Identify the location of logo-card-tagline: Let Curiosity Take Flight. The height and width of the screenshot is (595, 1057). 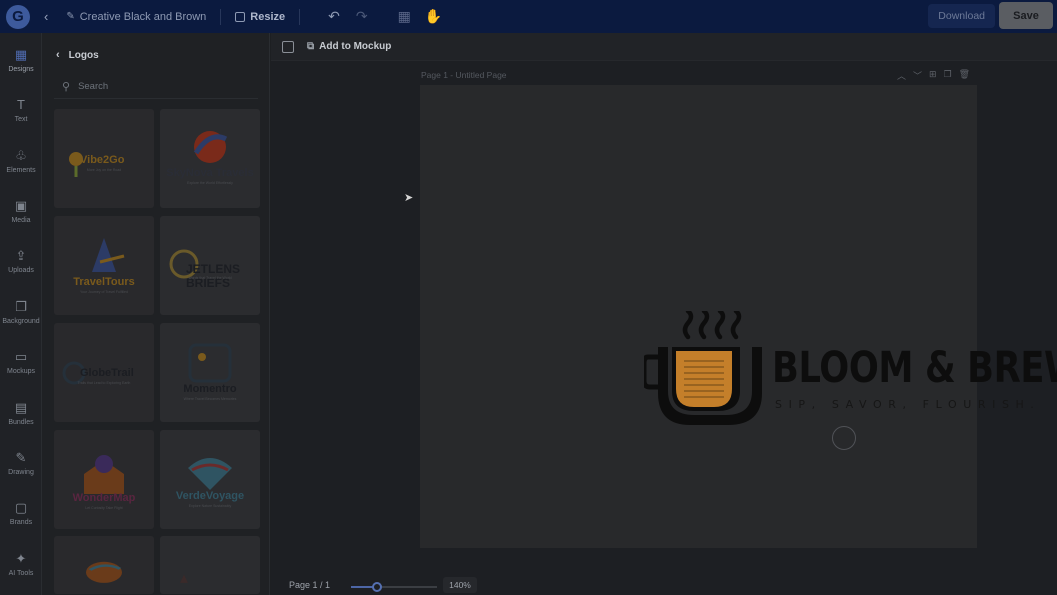
(104, 508).